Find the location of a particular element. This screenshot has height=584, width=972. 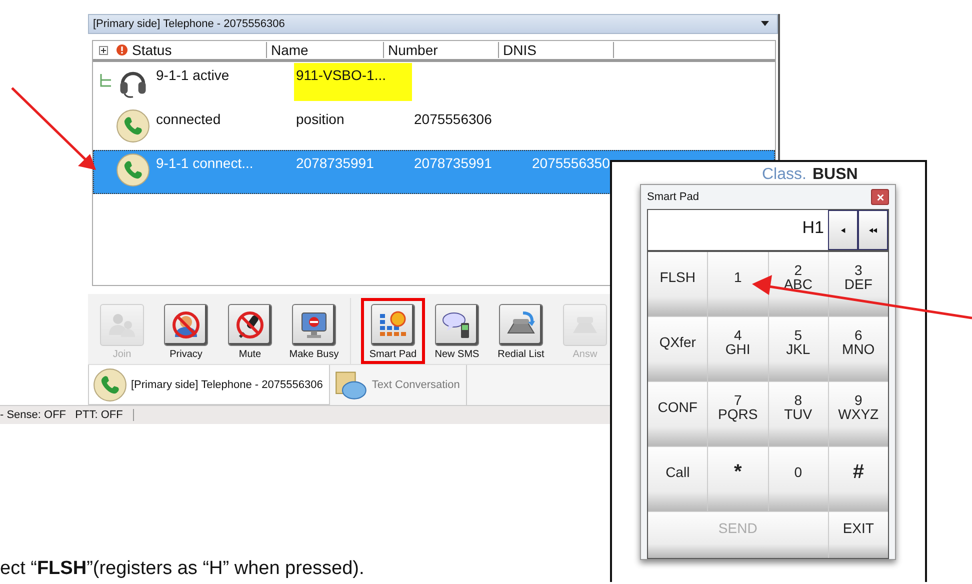

dropdown-icon is located at coordinates (765, 24).